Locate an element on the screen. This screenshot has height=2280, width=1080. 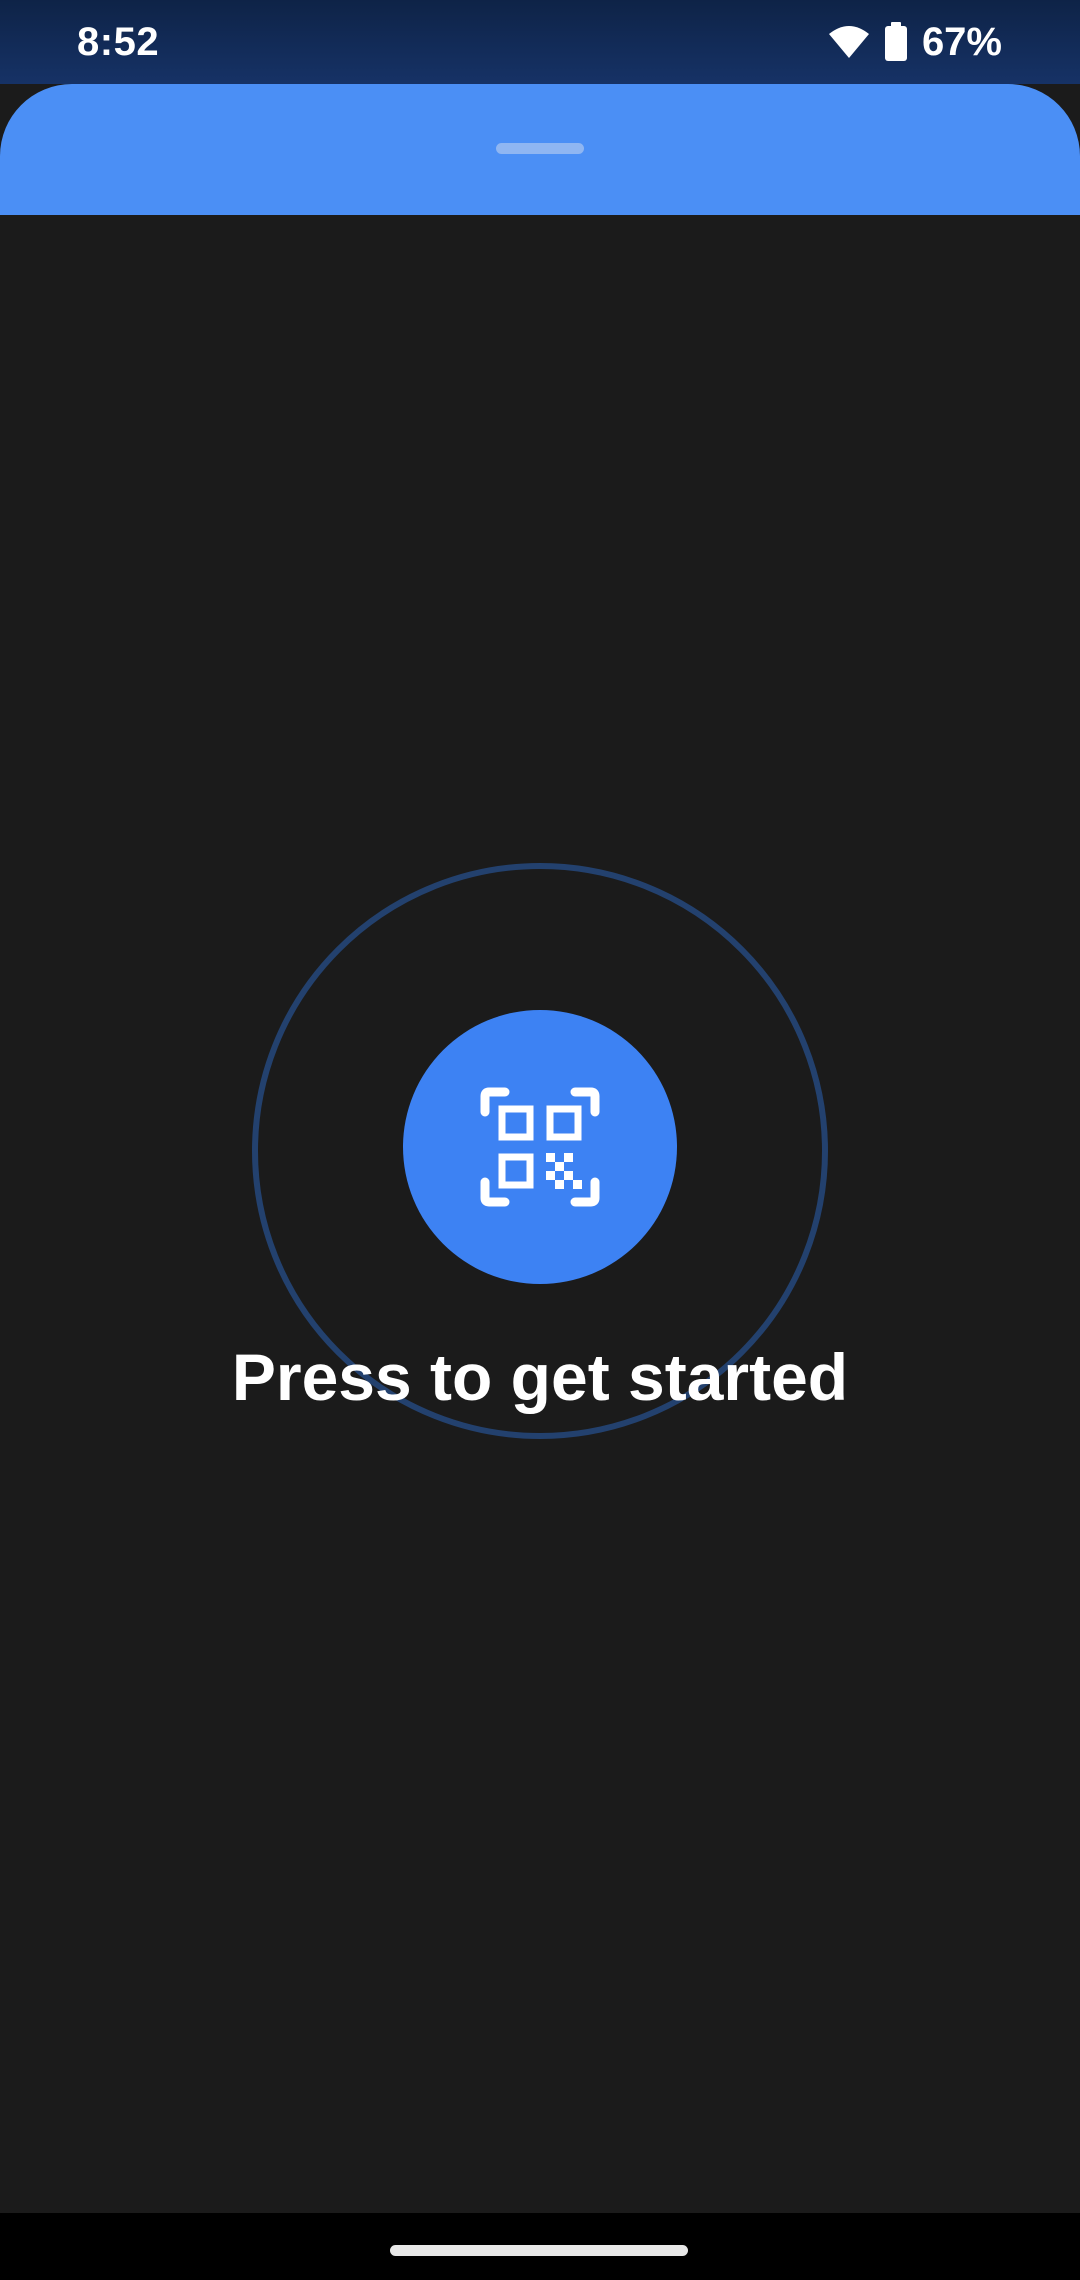
status-indicators: 67% is located at coordinates (915, 42).